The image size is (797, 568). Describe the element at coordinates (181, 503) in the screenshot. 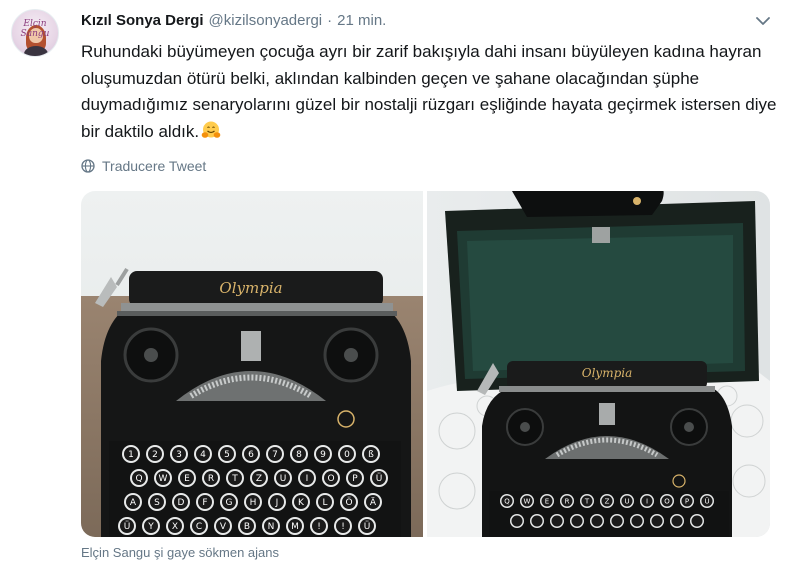

I see `svg-text: D` at that location.